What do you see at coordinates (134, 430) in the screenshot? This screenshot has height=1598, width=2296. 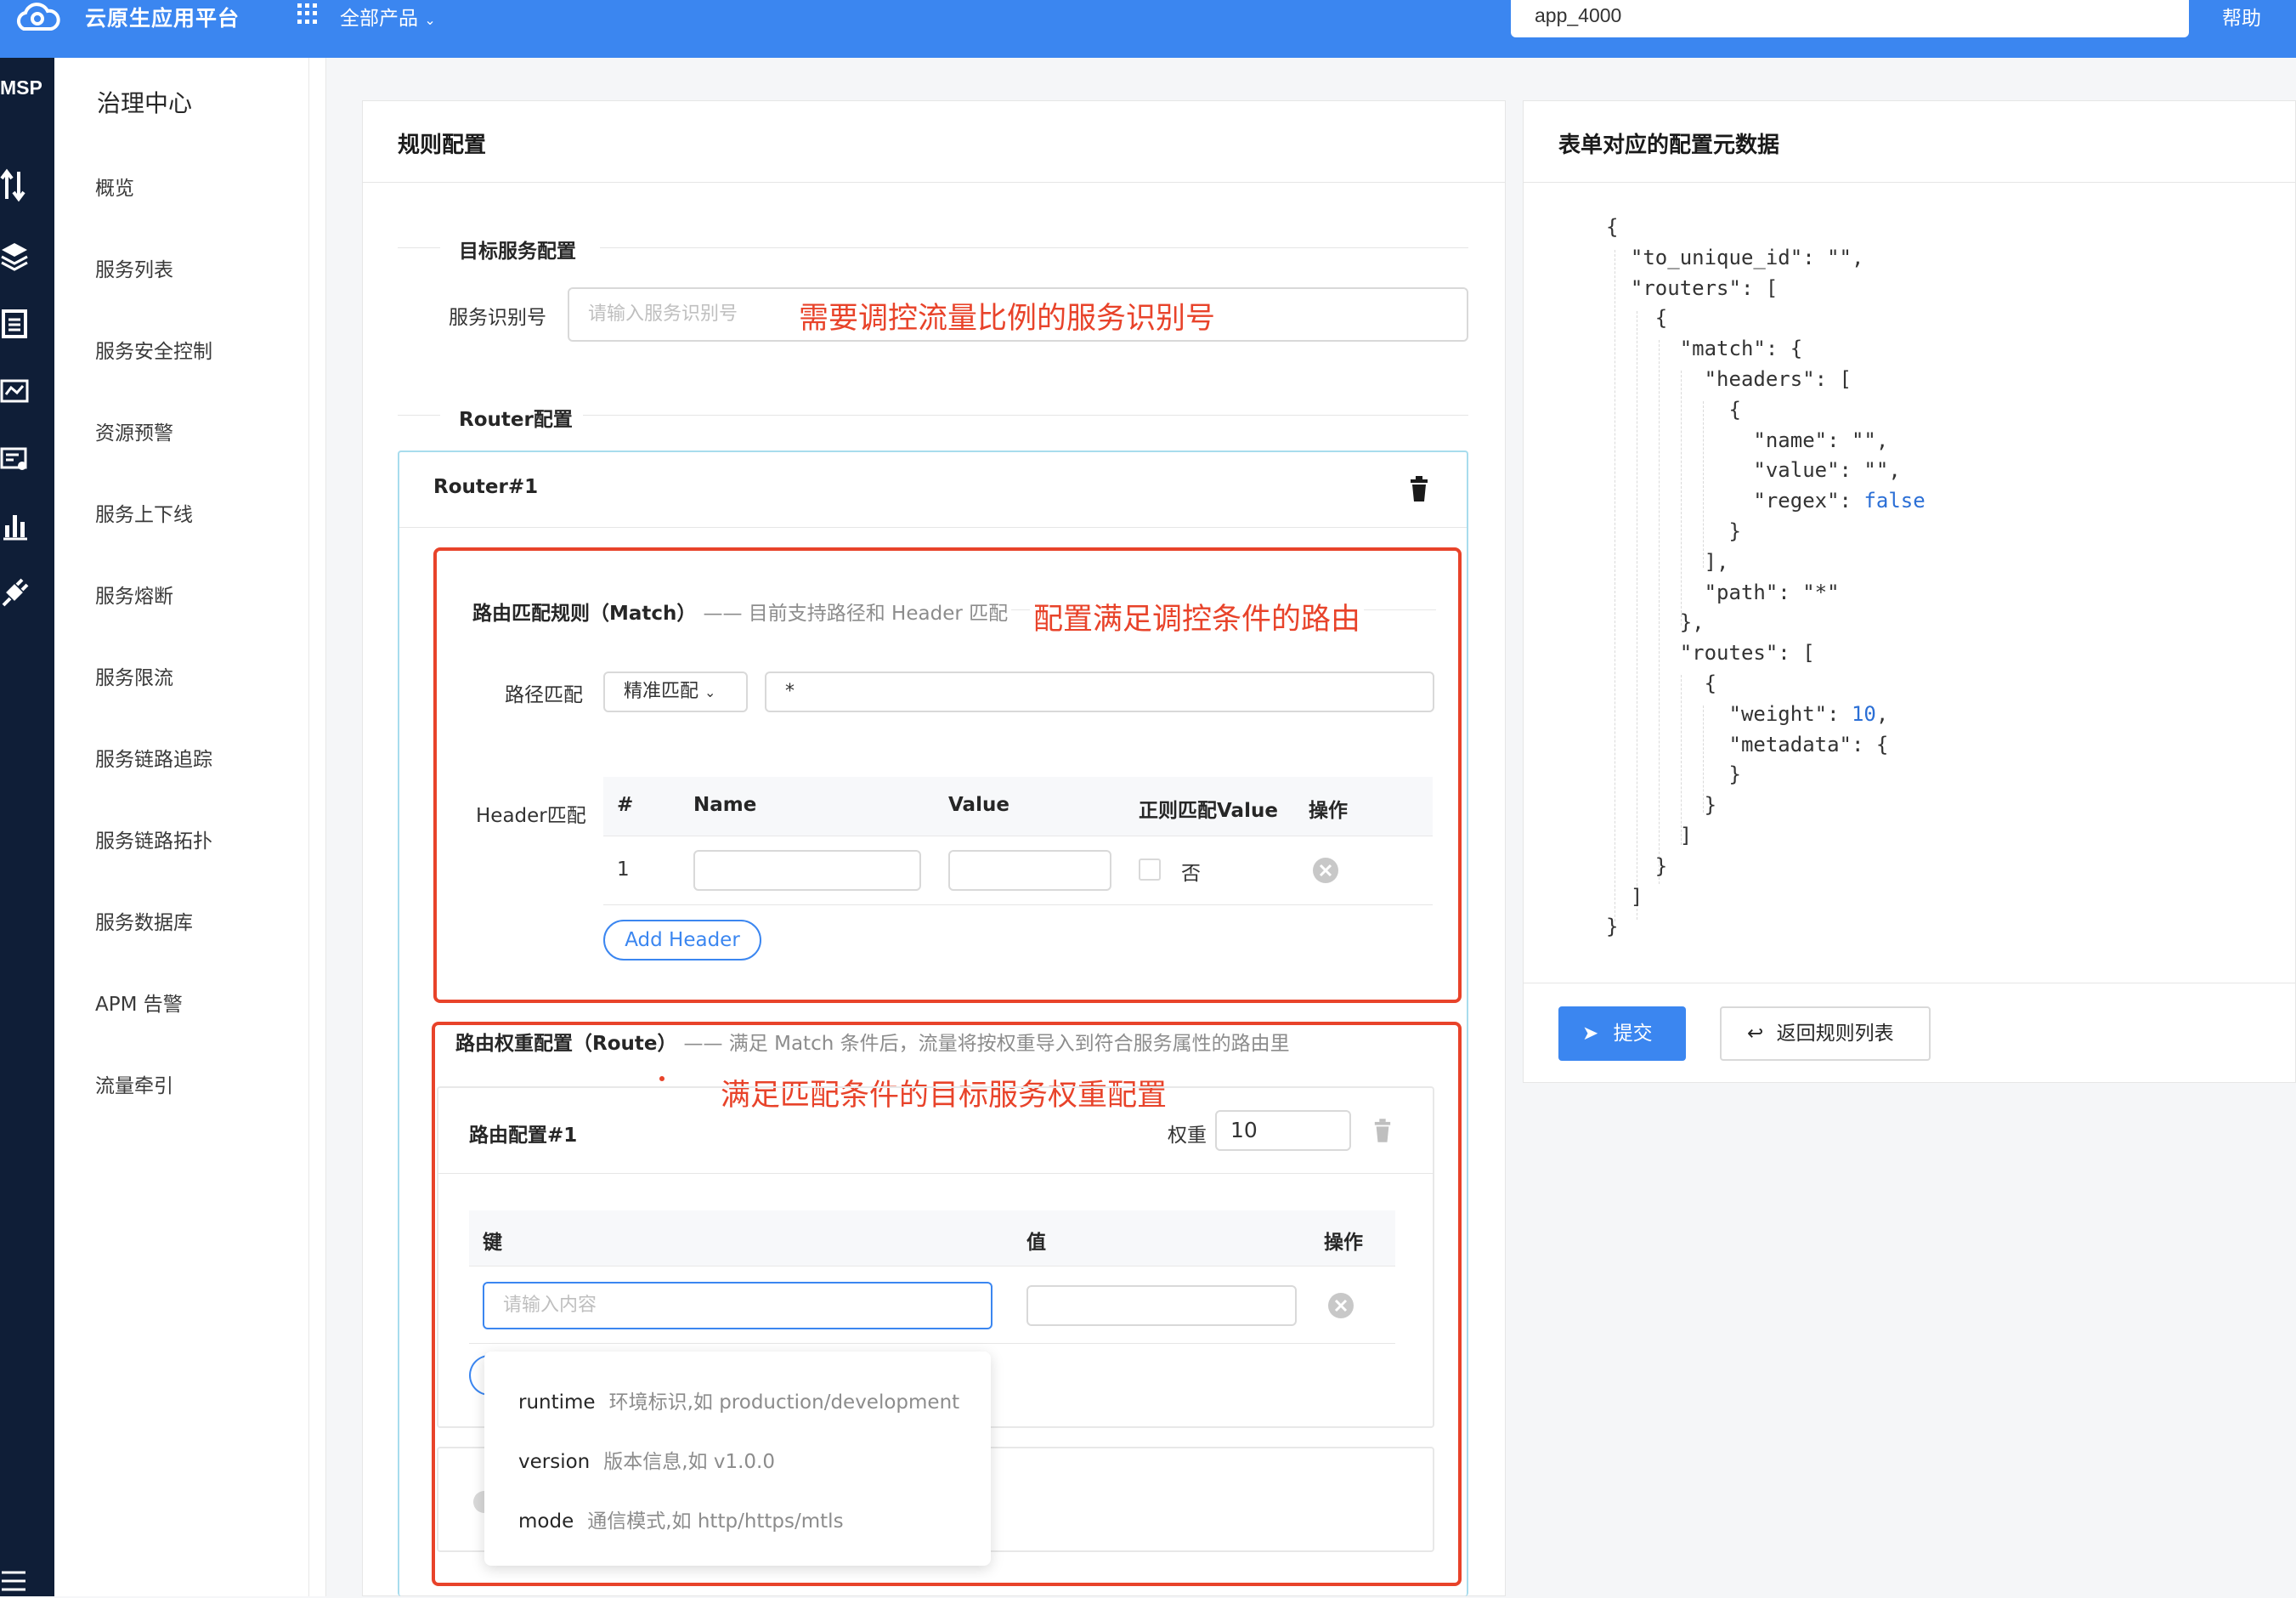 I see `sidebar-item-resource-alert: 资源预警` at bounding box center [134, 430].